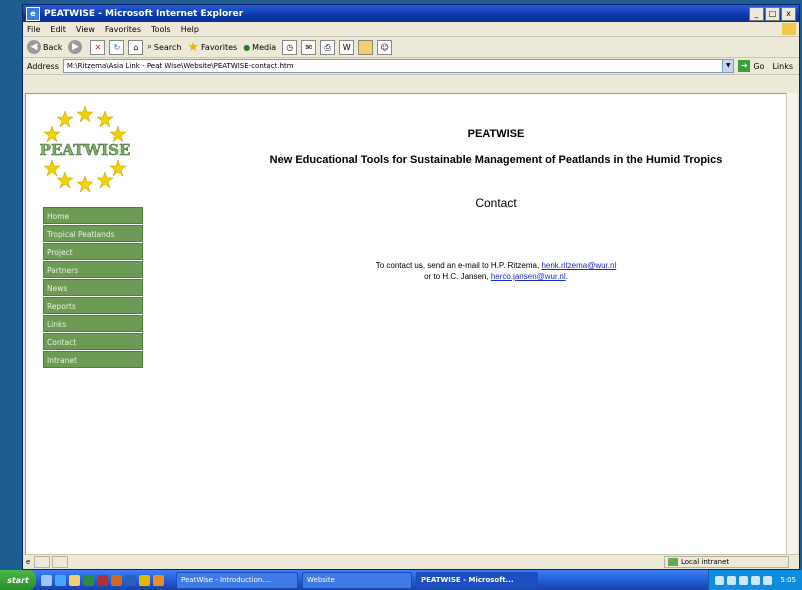 The width and height of the screenshot is (802, 590). Describe the element at coordinates (93, 305) in the screenshot. I see `nav-item-reports: Reports` at that location.